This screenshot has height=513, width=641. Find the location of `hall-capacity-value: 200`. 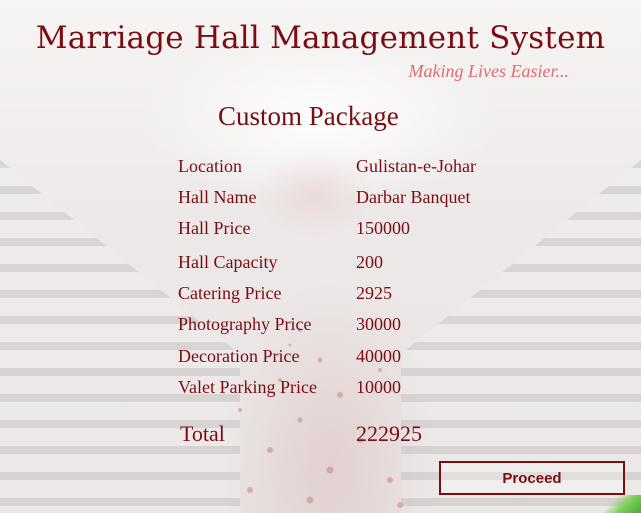

hall-capacity-value: 200 is located at coordinates (369, 262).